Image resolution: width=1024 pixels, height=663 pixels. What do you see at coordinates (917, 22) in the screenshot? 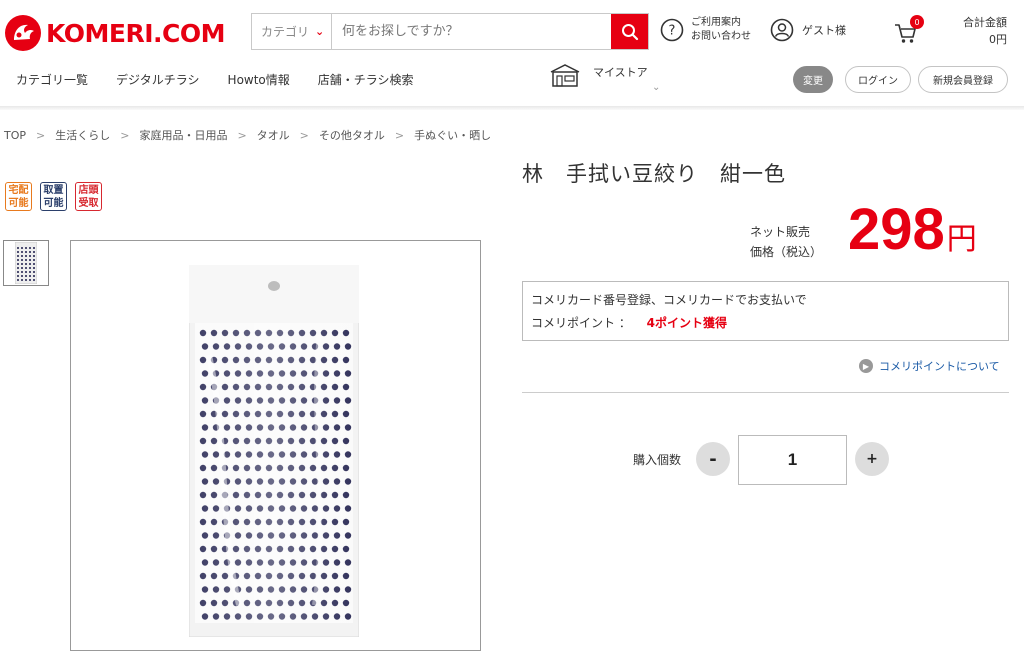
I see `cart-count-badge: 0` at bounding box center [917, 22].